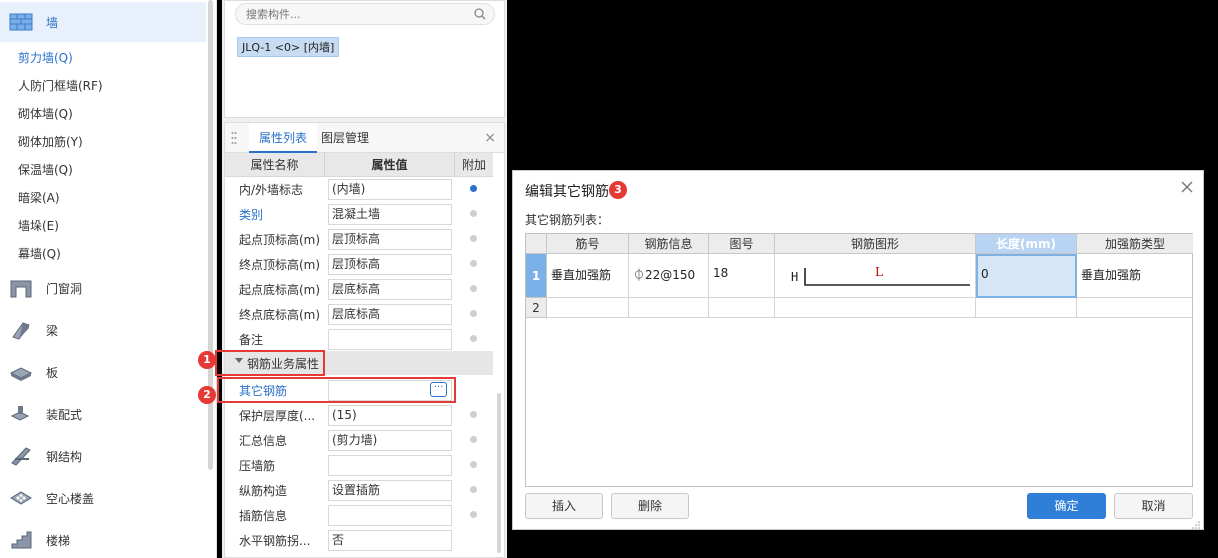 Image resolution: width=1218 pixels, height=558 pixels. Describe the element at coordinates (103, 456) in the screenshot. I see `category-steel-structure: 钢结构` at that location.